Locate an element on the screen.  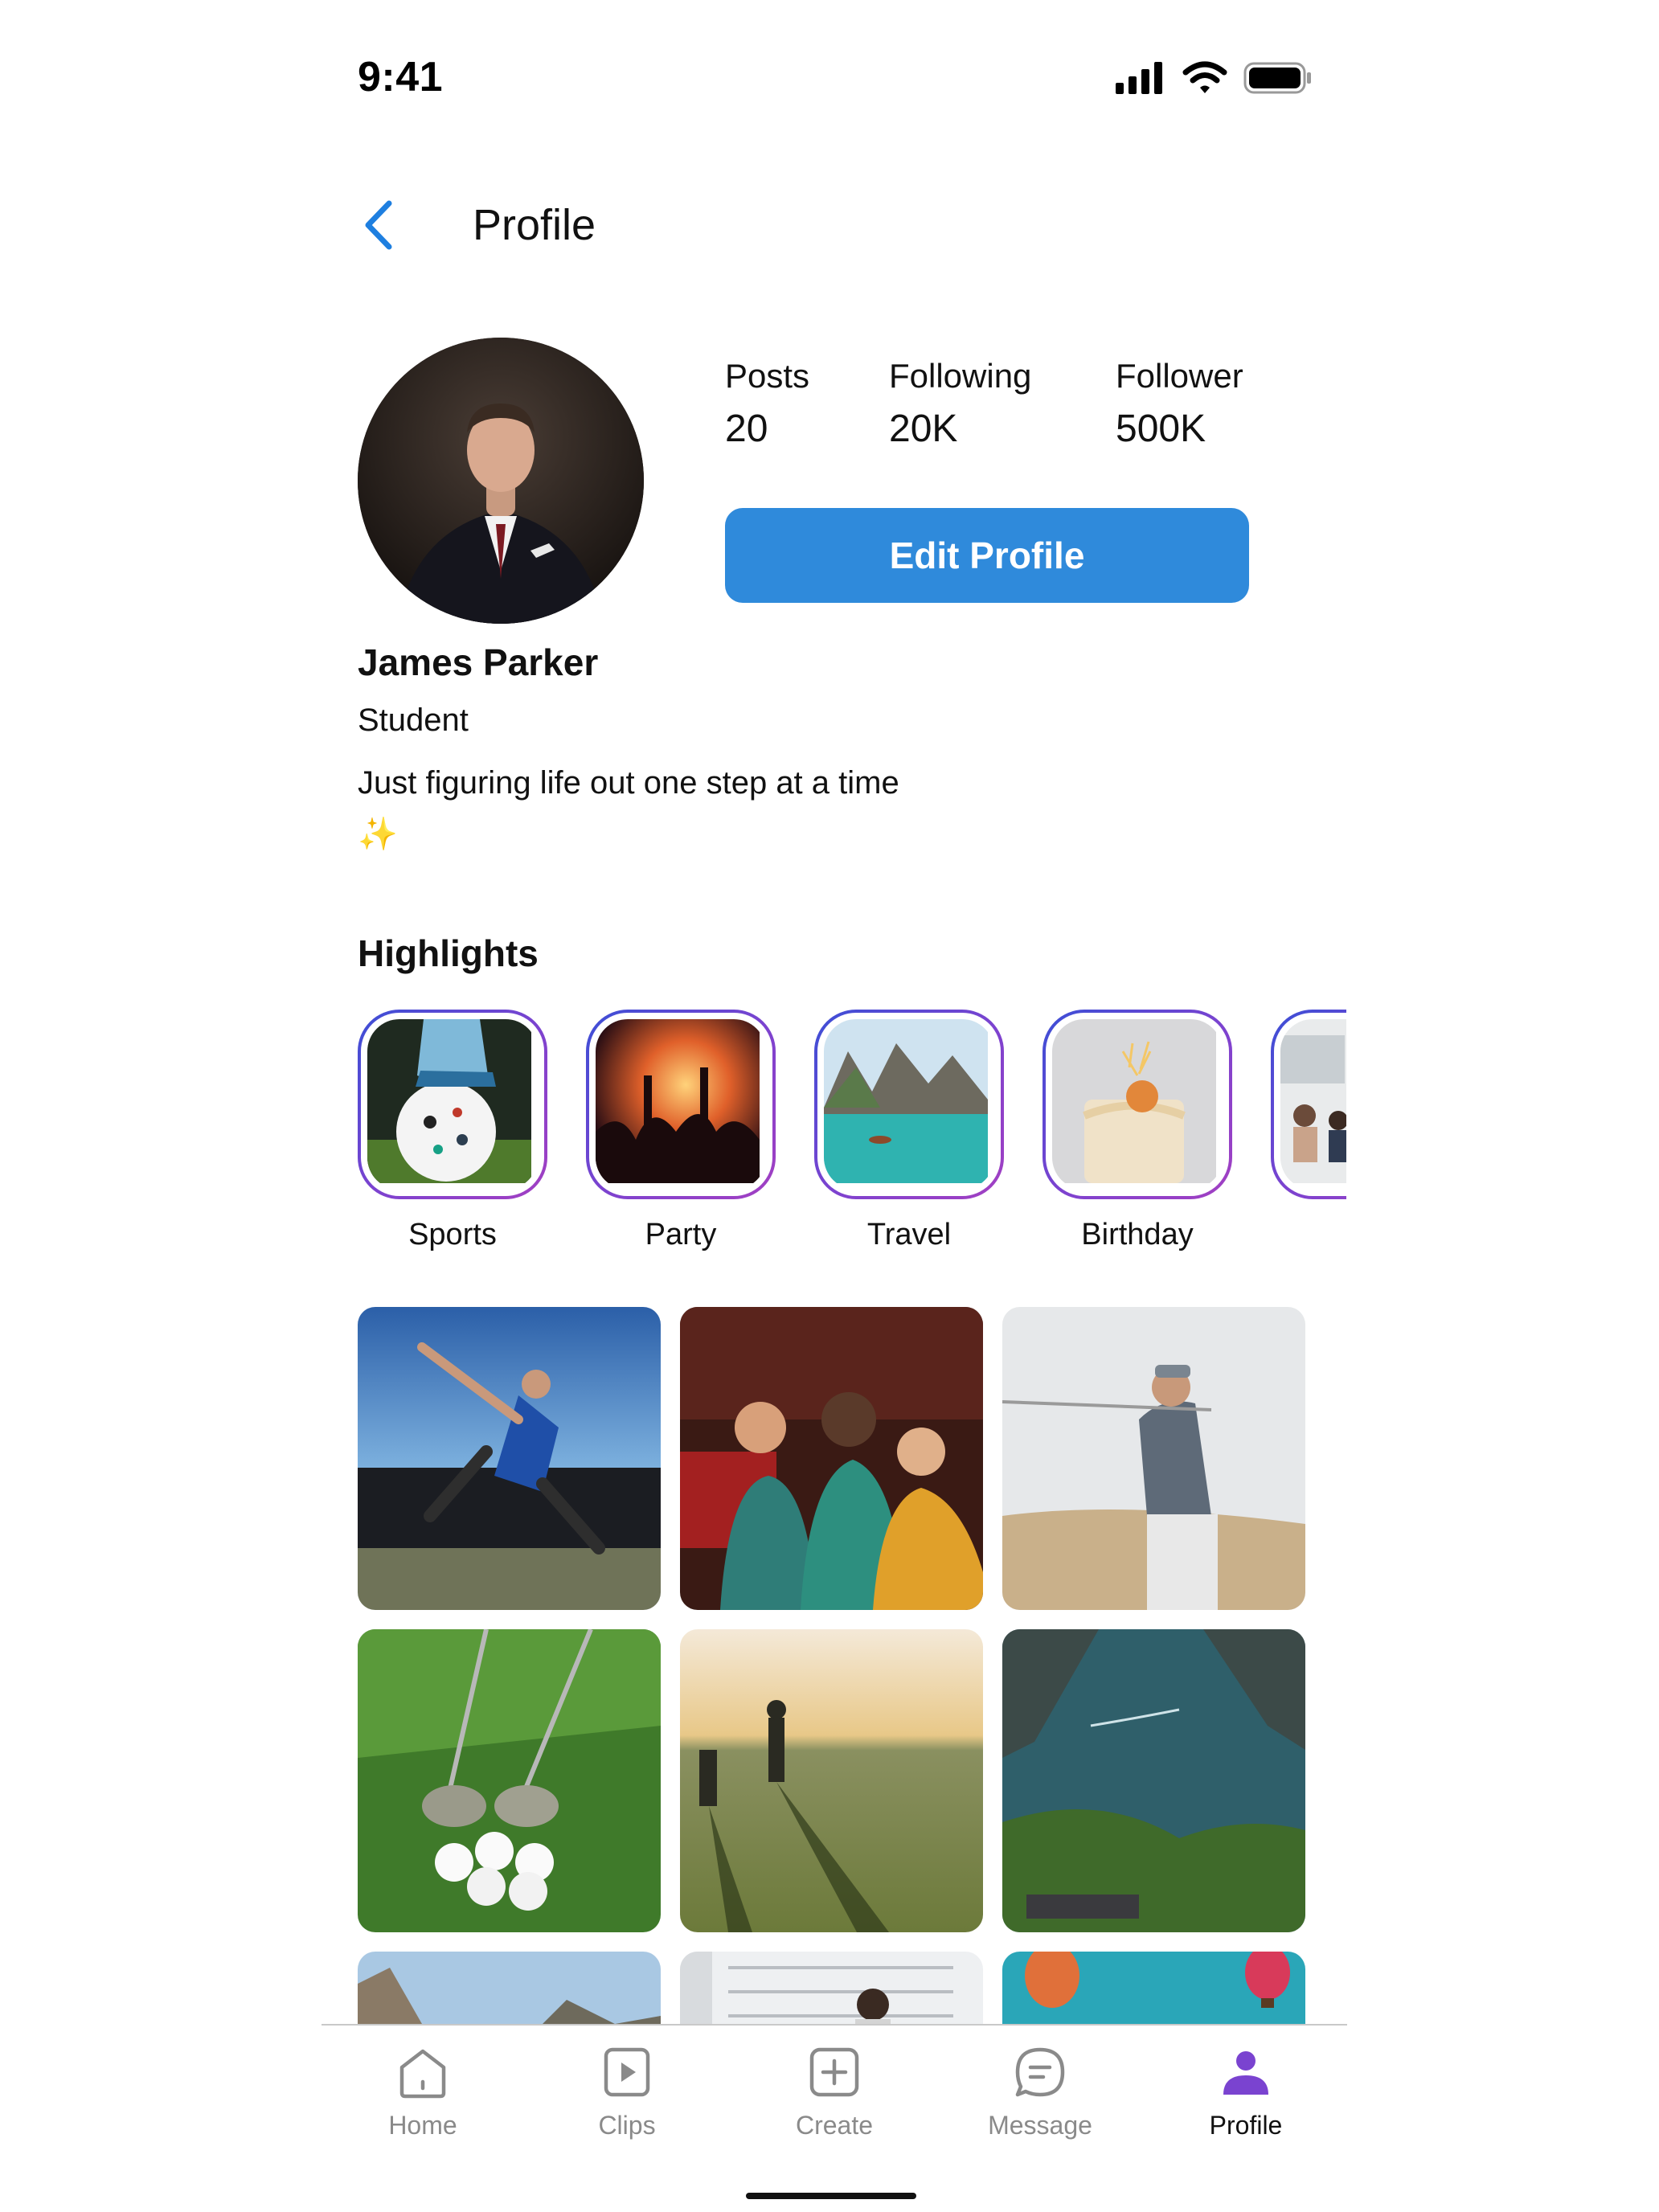
stat-value: 500K is located at coordinates (1161, 429).